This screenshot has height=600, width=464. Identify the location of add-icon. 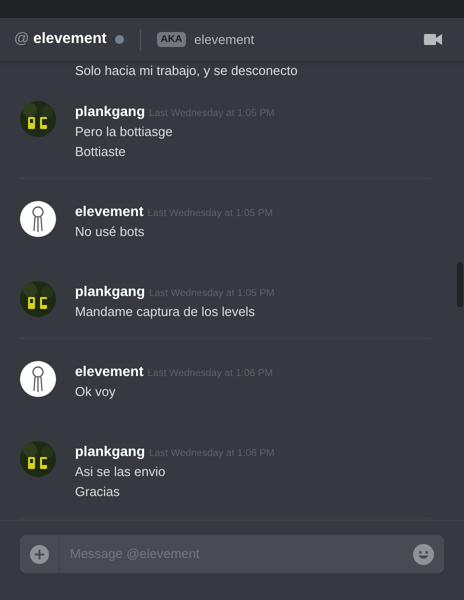
(39, 554).